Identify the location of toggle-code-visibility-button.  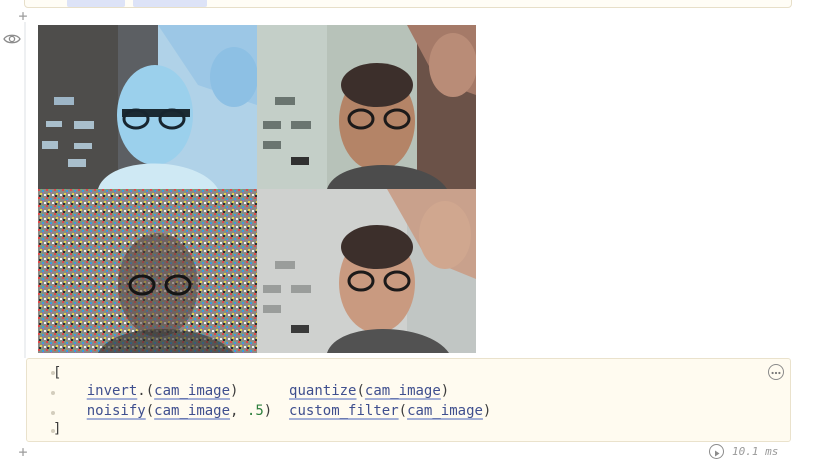
(12, 38).